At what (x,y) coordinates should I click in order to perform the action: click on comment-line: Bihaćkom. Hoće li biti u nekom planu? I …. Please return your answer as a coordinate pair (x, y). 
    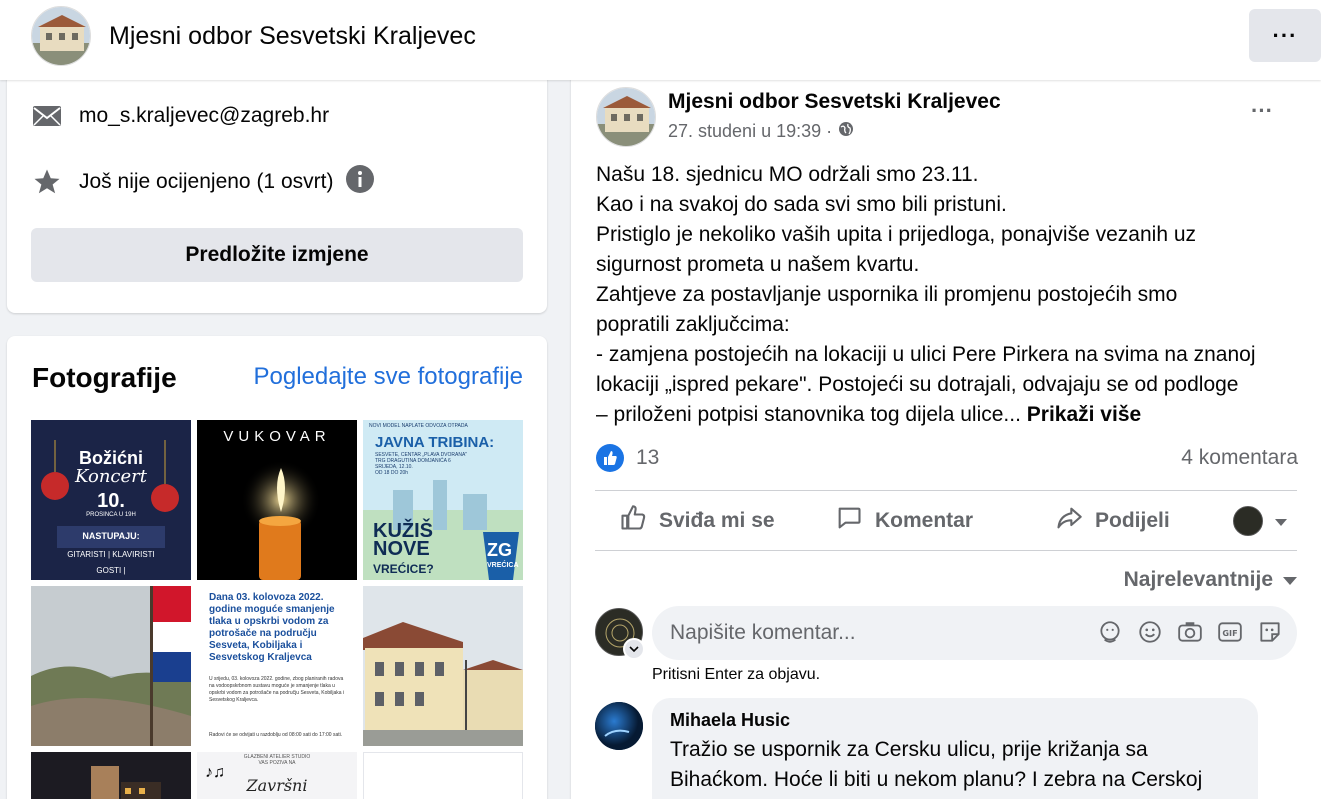
    Looking at the image, I should click on (936, 779).